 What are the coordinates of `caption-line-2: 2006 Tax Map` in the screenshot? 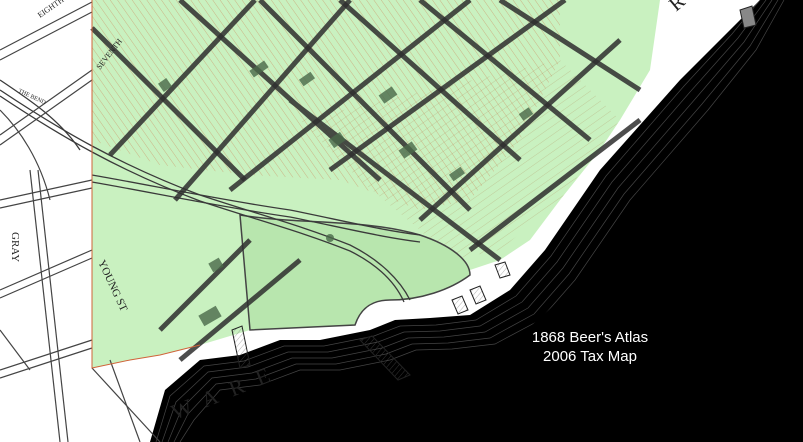 It's located at (590, 356).